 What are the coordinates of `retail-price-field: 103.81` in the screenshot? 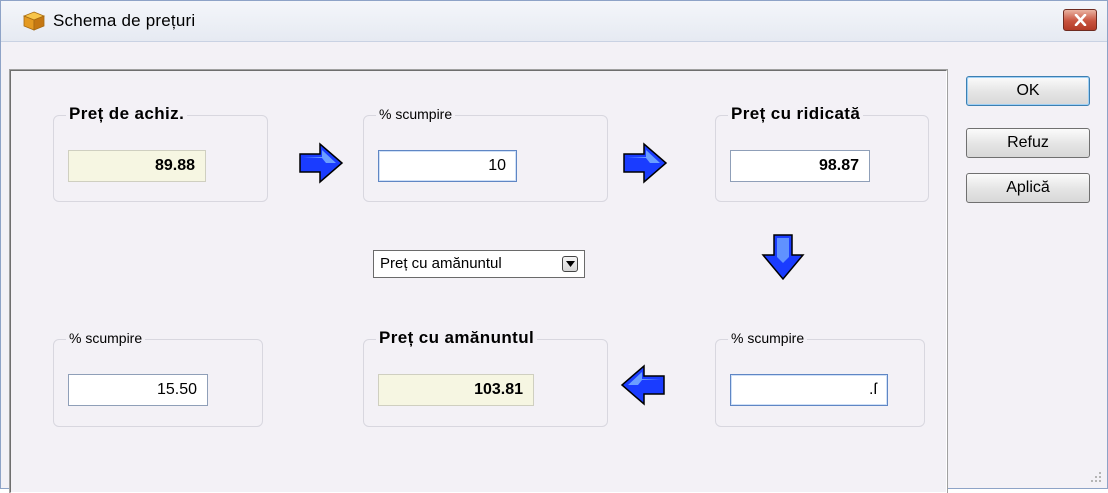 It's located at (456, 390).